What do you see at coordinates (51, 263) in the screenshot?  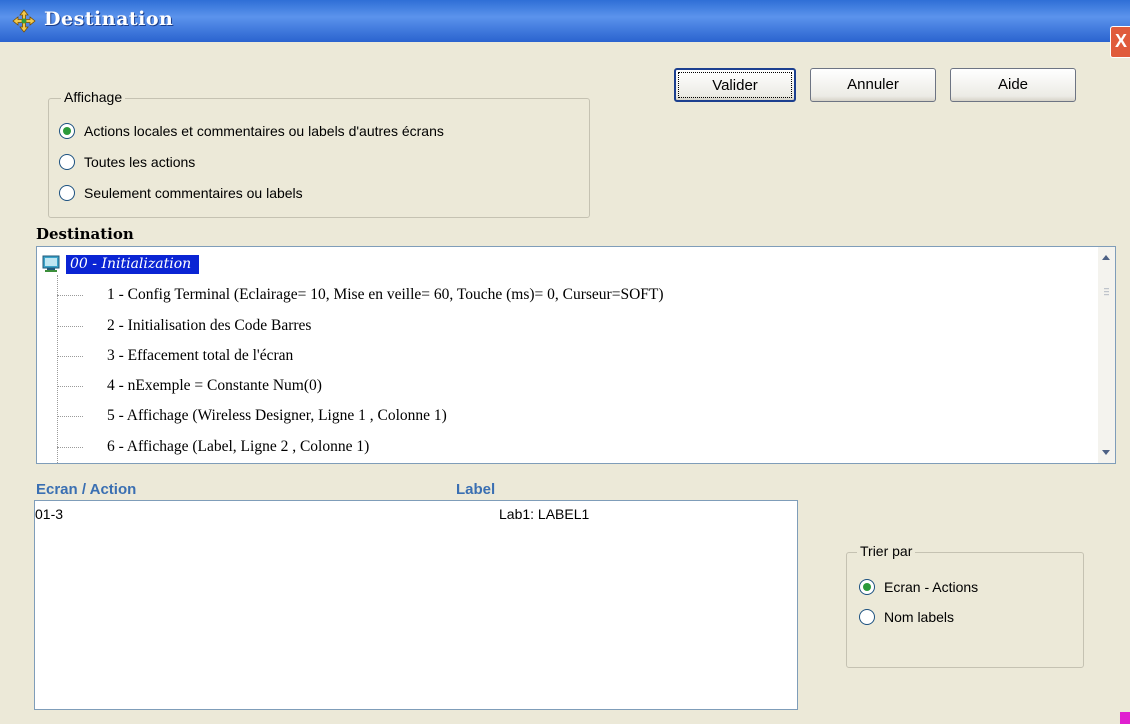 I see `screen-icon` at bounding box center [51, 263].